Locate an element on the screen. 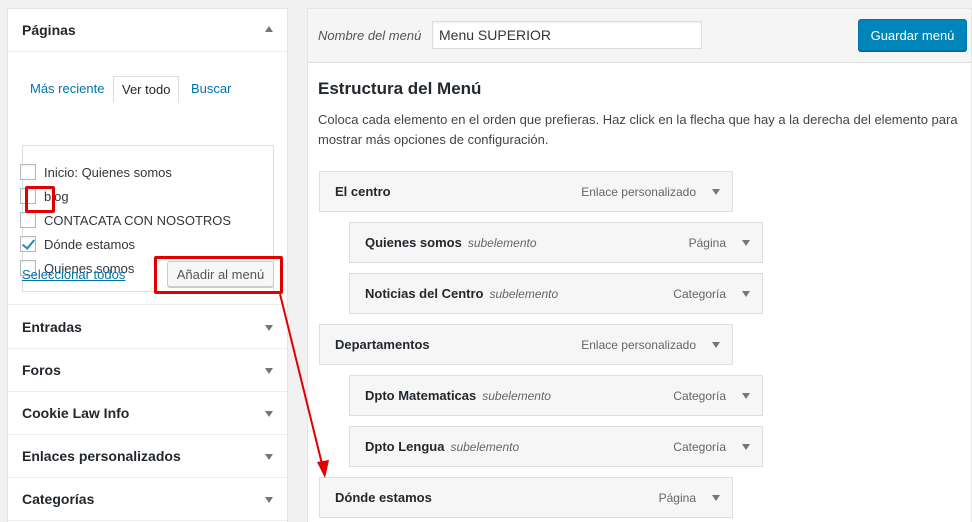 The width and height of the screenshot is (972, 522). page-item-label: Dónde estamos is located at coordinates (90, 244).